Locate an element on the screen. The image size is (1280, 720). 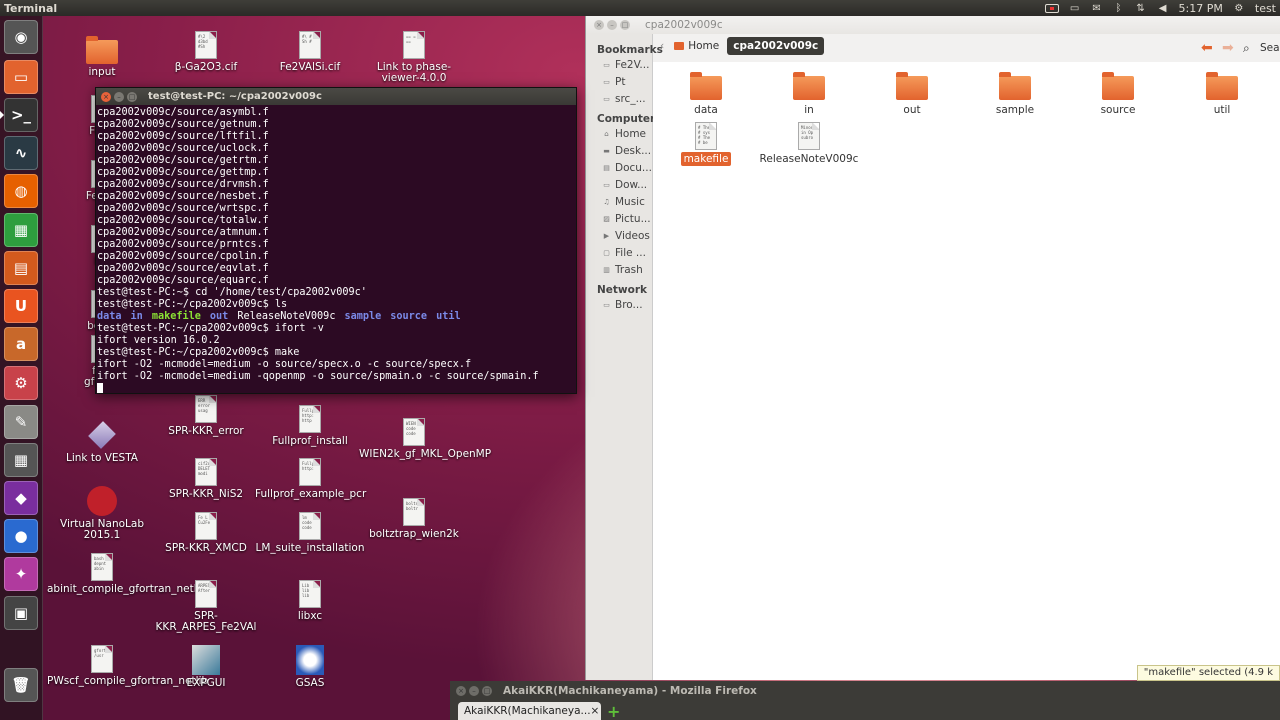
launcher-system-monitor: ∿ is located at coordinates (21, 153).